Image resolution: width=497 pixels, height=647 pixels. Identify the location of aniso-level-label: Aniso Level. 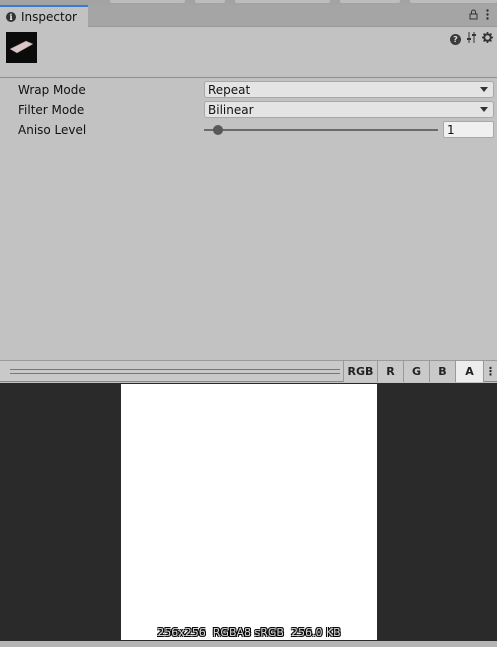
(52, 130).